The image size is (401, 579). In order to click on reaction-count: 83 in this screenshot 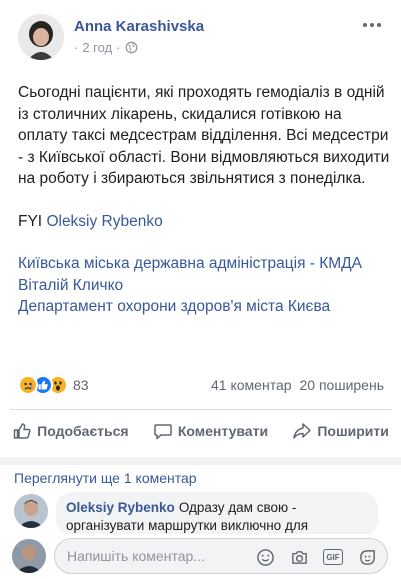, I will do `click(81, 385)`.